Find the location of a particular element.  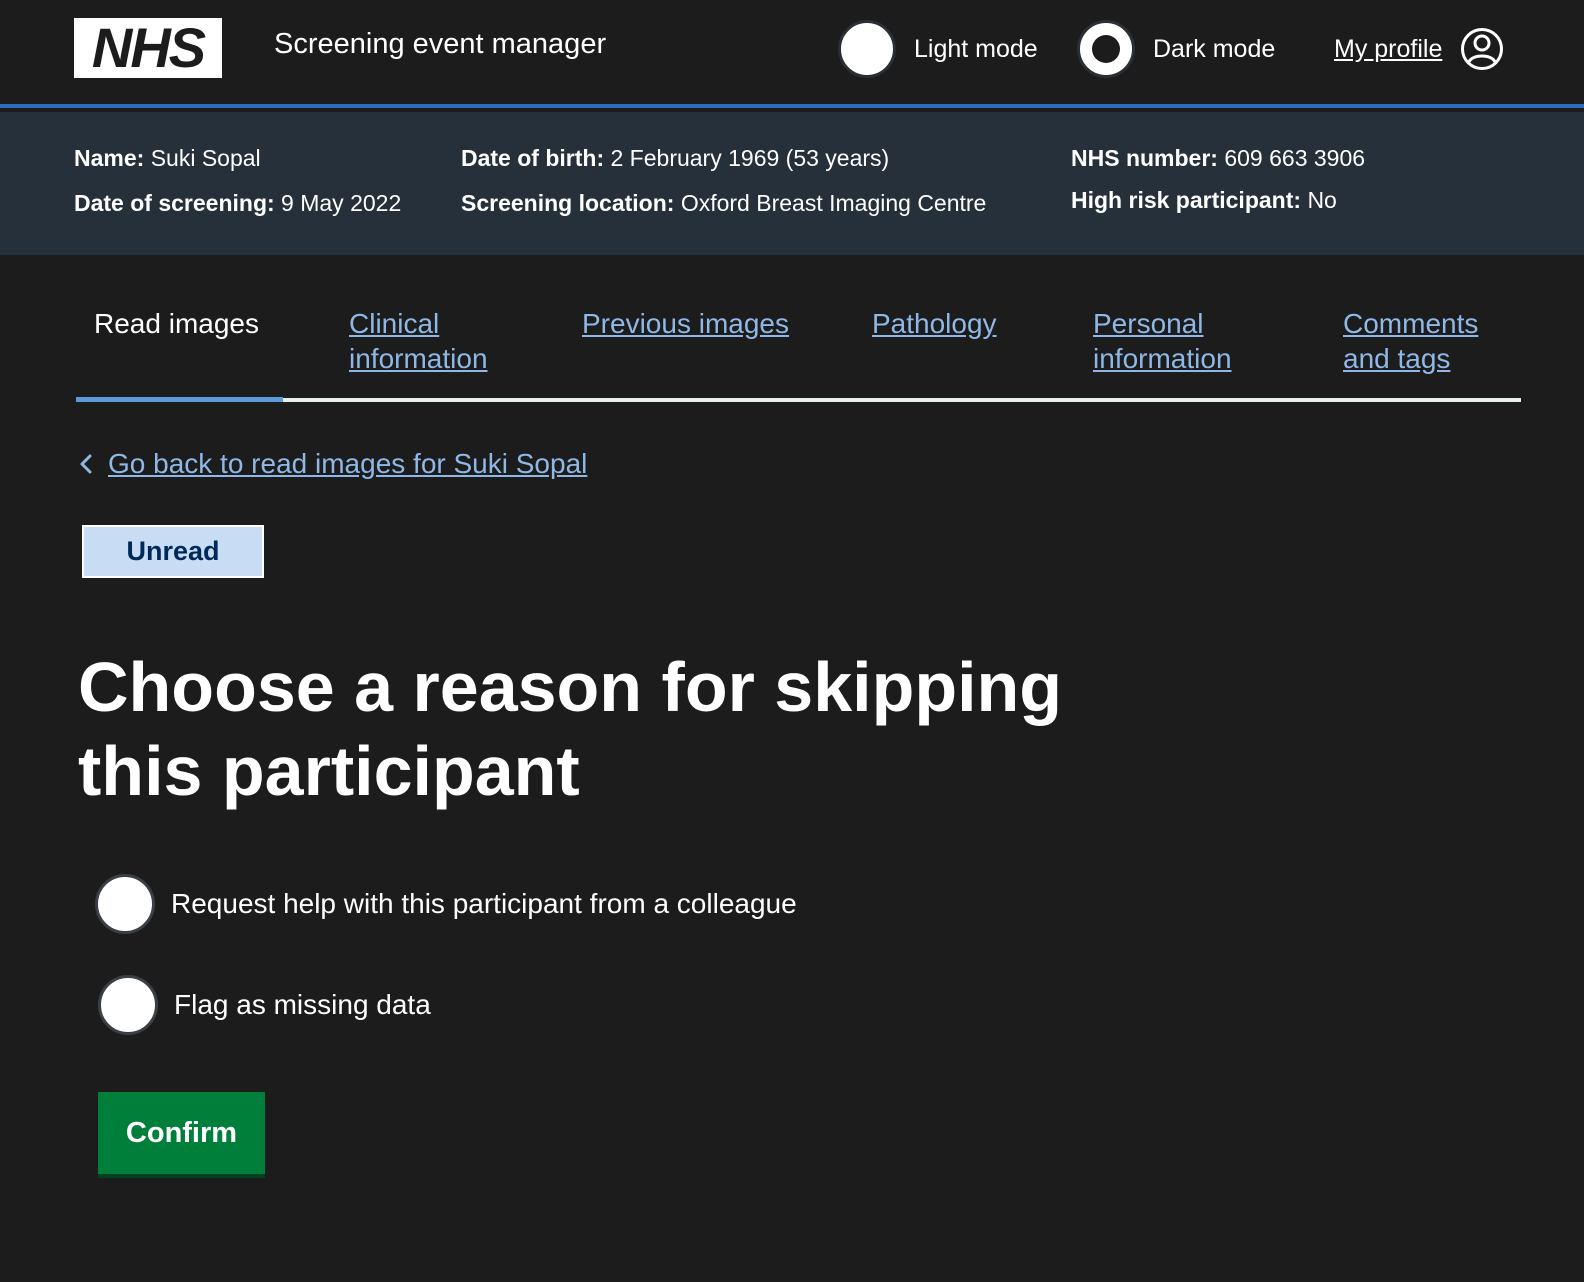

profile-link-group: My profile is located at coordinates (1419, 49).